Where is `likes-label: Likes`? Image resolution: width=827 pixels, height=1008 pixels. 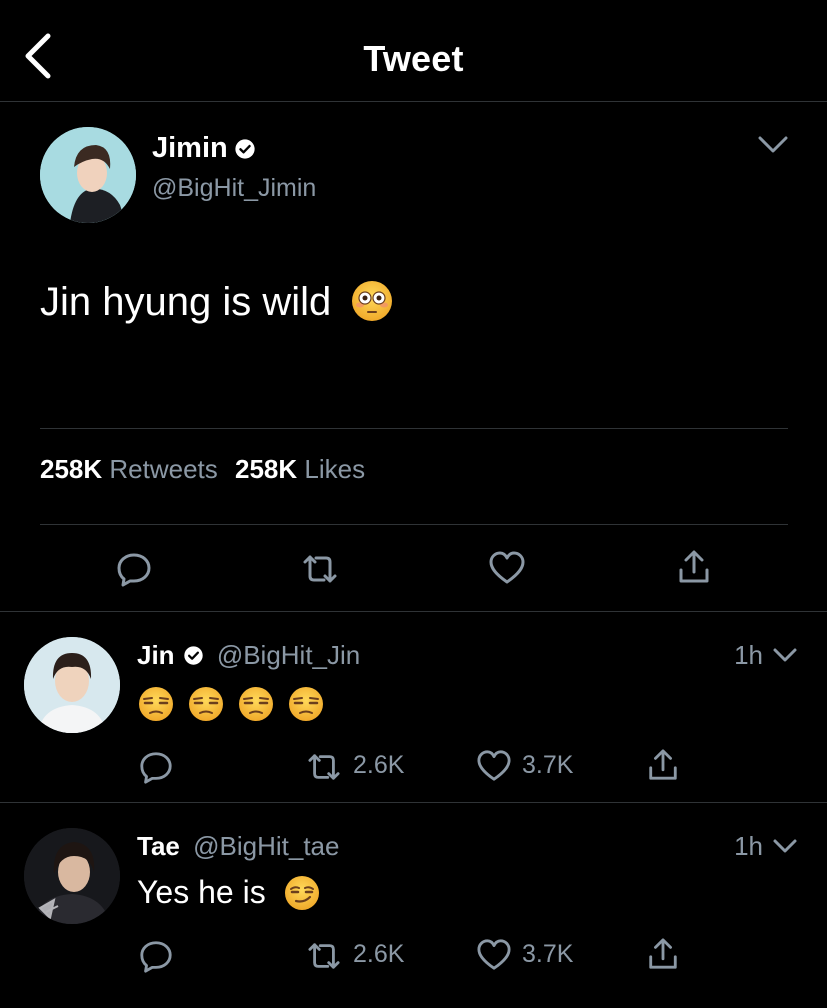
likes-label: Likes is located at coordinates (334, 469).